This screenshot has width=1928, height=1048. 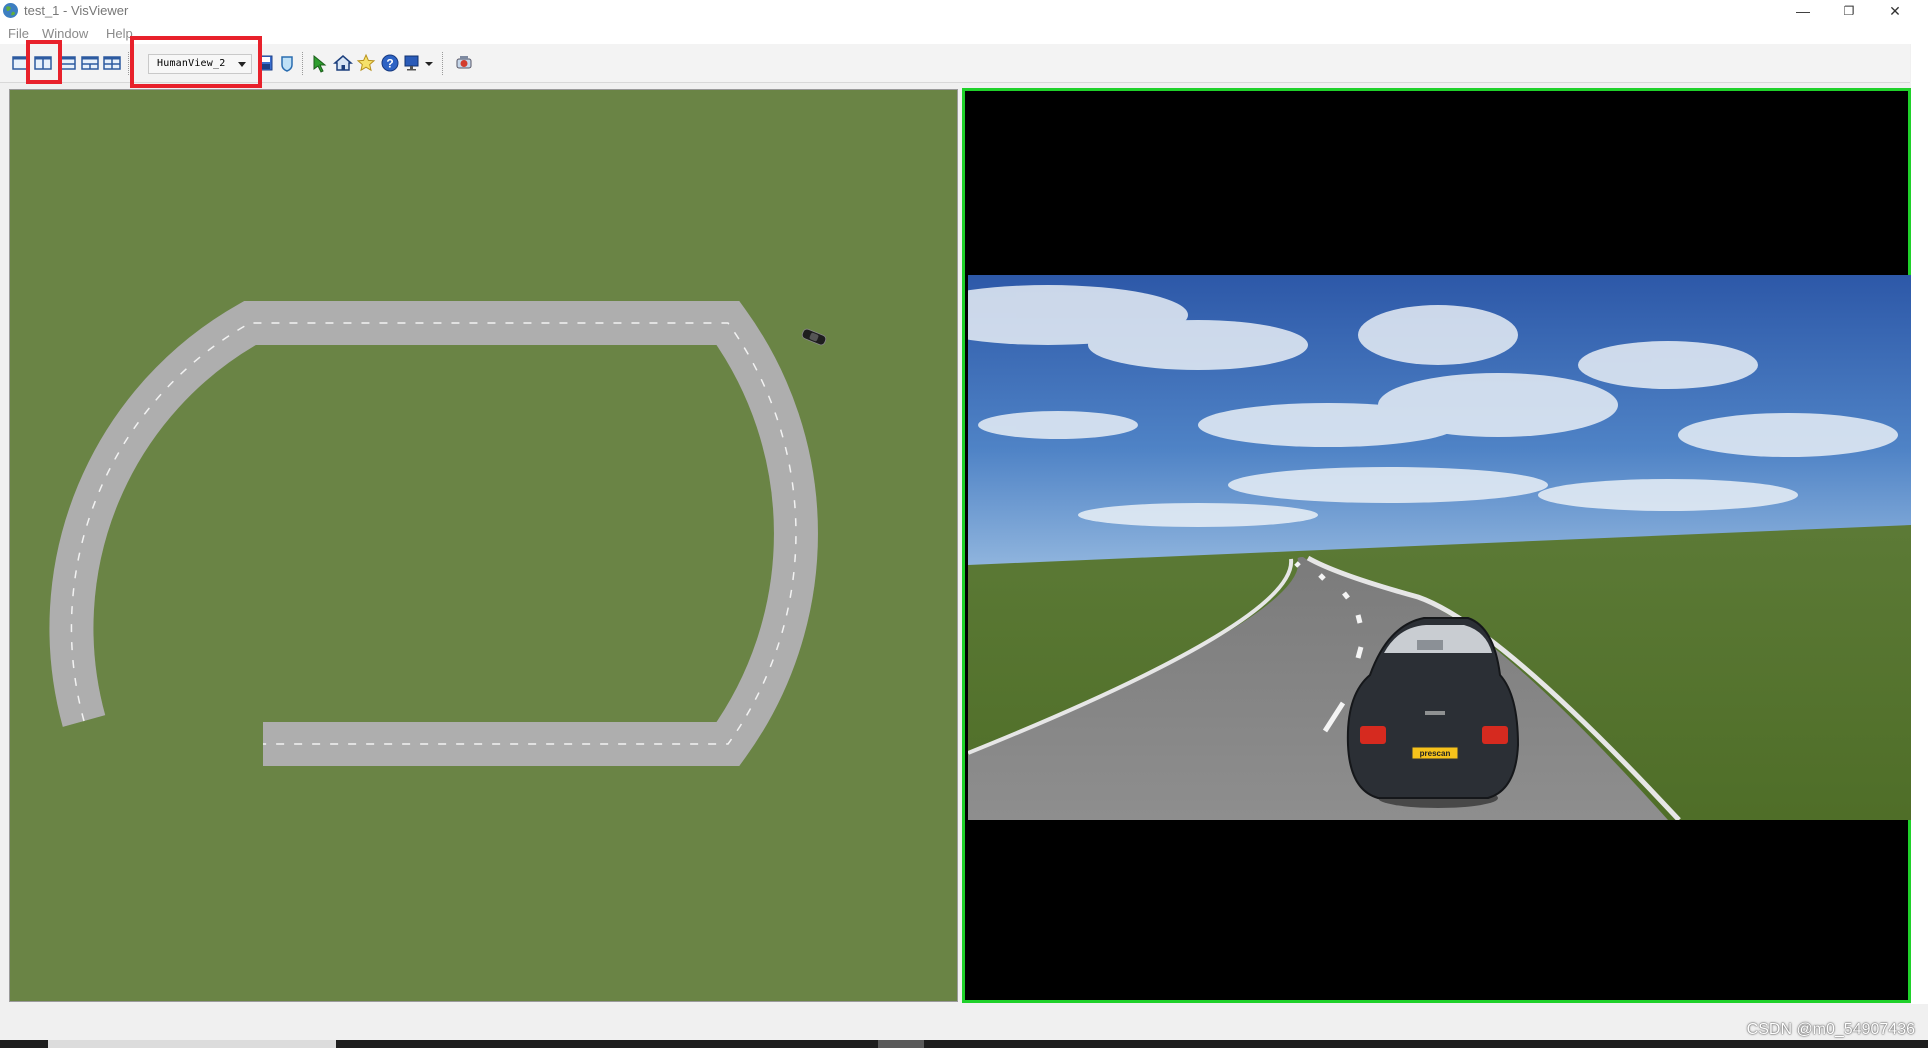 I want to click on help-icon: ?, so click(x=390, y=63).